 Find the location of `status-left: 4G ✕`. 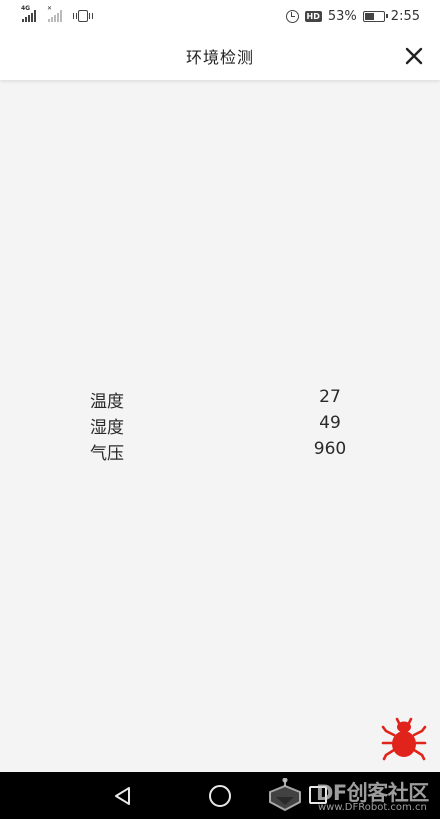

status-left: 4G ✕ is located at coordinates (57, 13).